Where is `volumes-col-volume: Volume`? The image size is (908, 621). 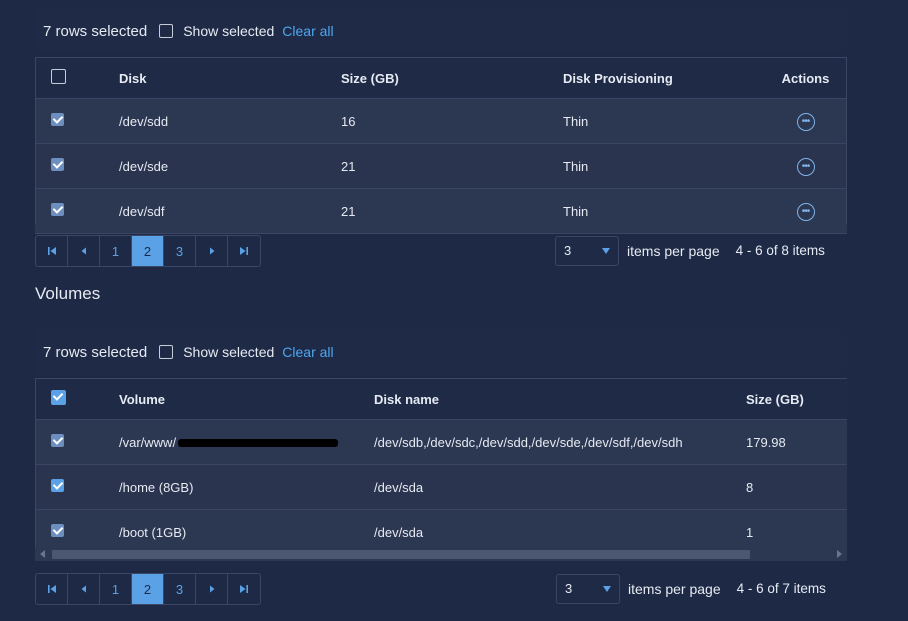
volumes-col-volume: Volume is located at coordinates (245, 399).